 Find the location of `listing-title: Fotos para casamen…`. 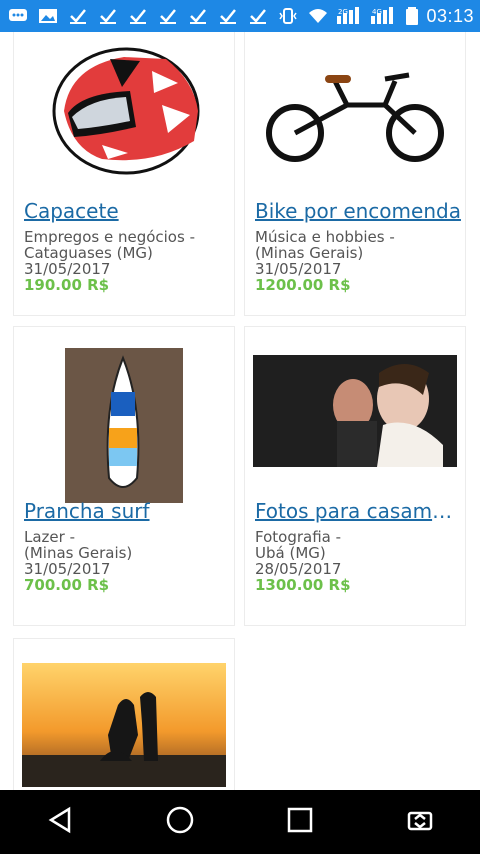

listing-title: Fotos para casamen… is located at coordinates (358, 511).